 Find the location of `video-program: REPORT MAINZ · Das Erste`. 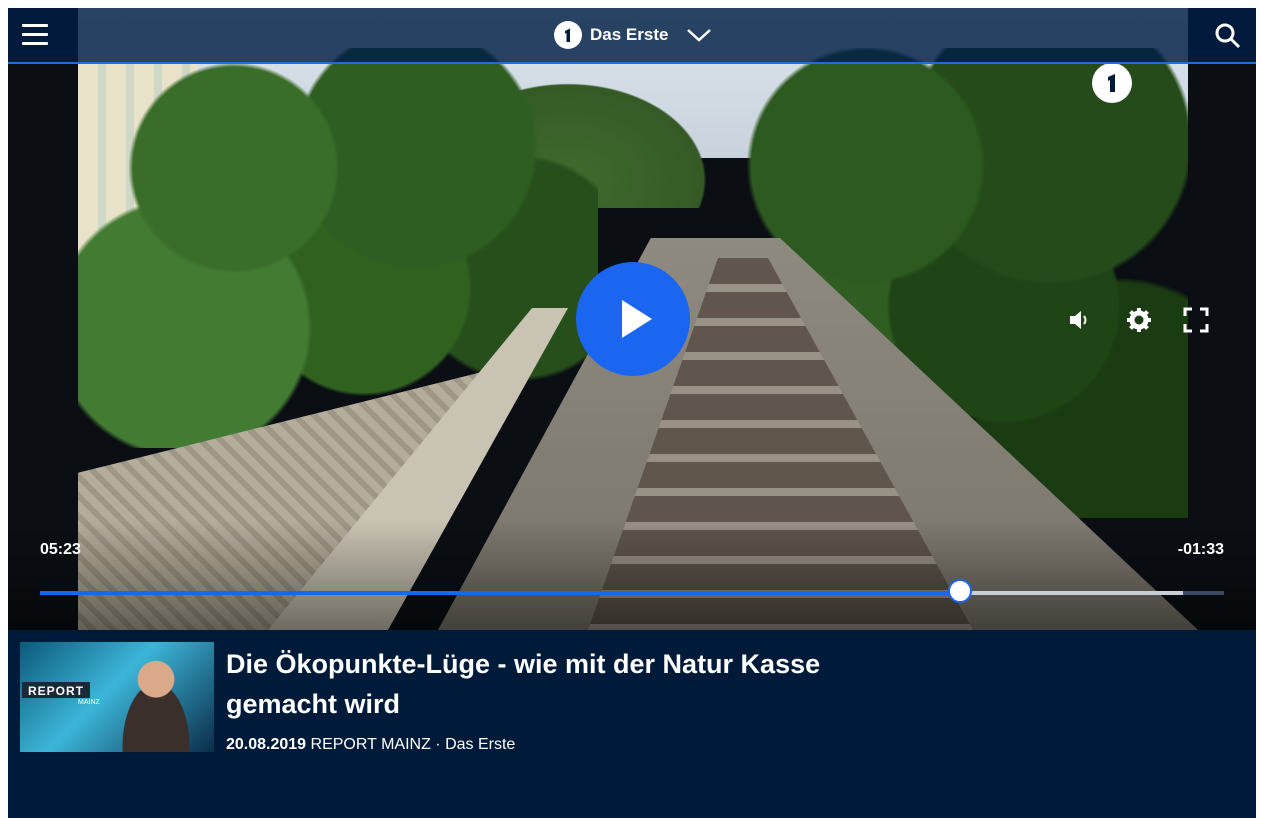

video-program: REPORT MAINZ · Das Erste is located at coordinates (413, 744).